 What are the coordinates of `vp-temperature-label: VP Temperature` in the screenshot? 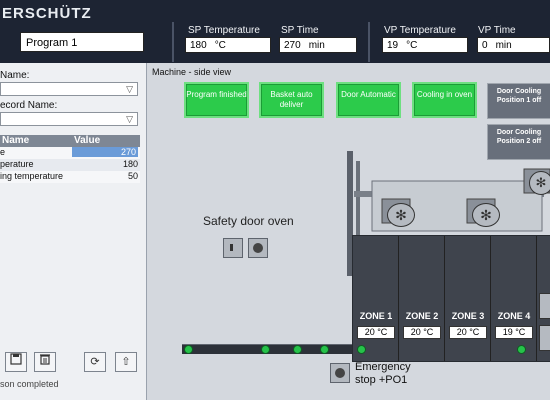 It's located at (420, 30).